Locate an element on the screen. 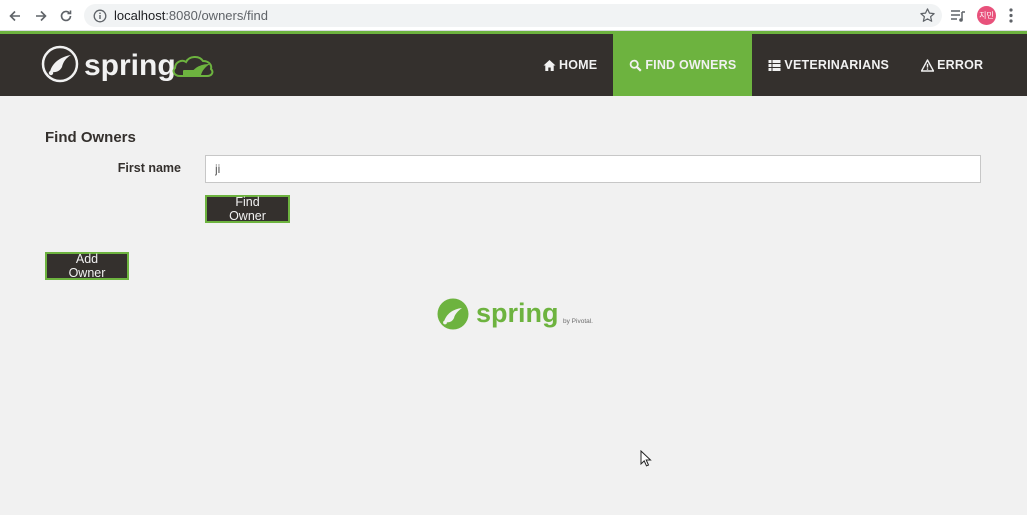 This screenshot has width=1027, height=515. nav-item-error: ERROR is located at coordinates (952, 65).